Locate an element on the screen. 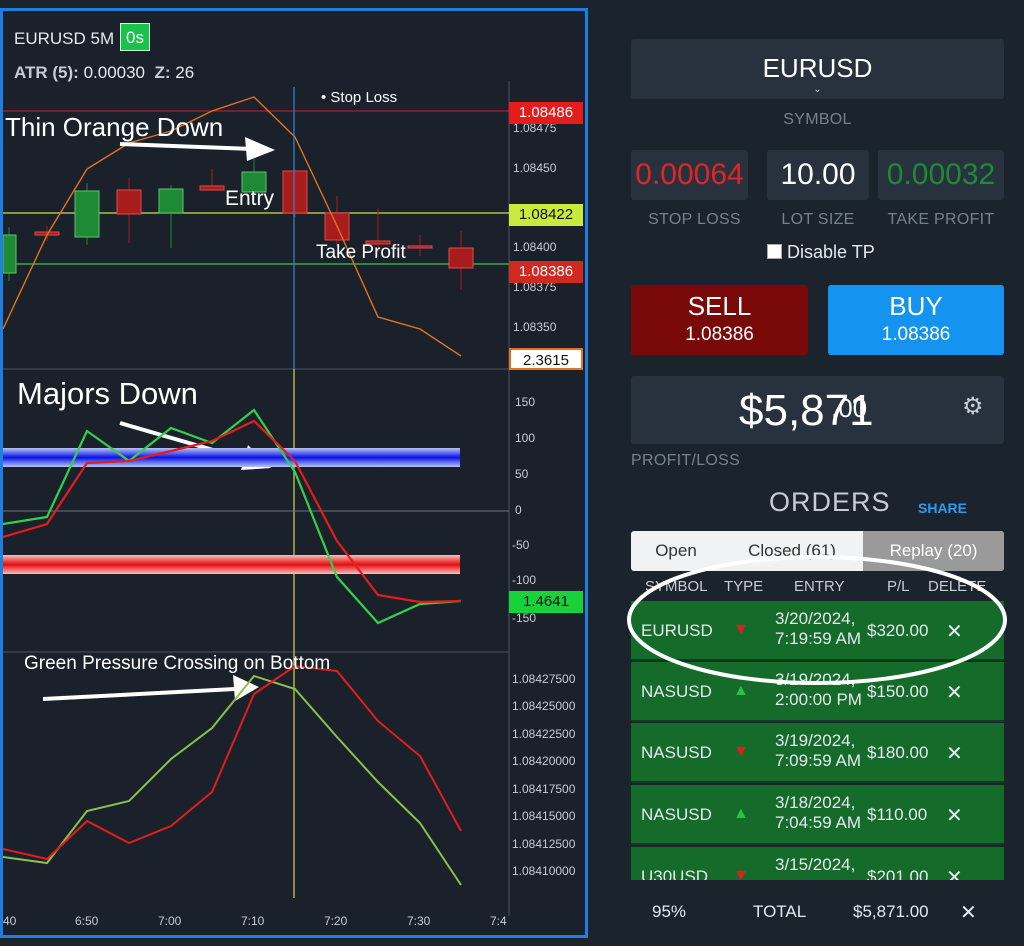  pressure-tick: 1.08420000 is located at coordinates (544, 761).